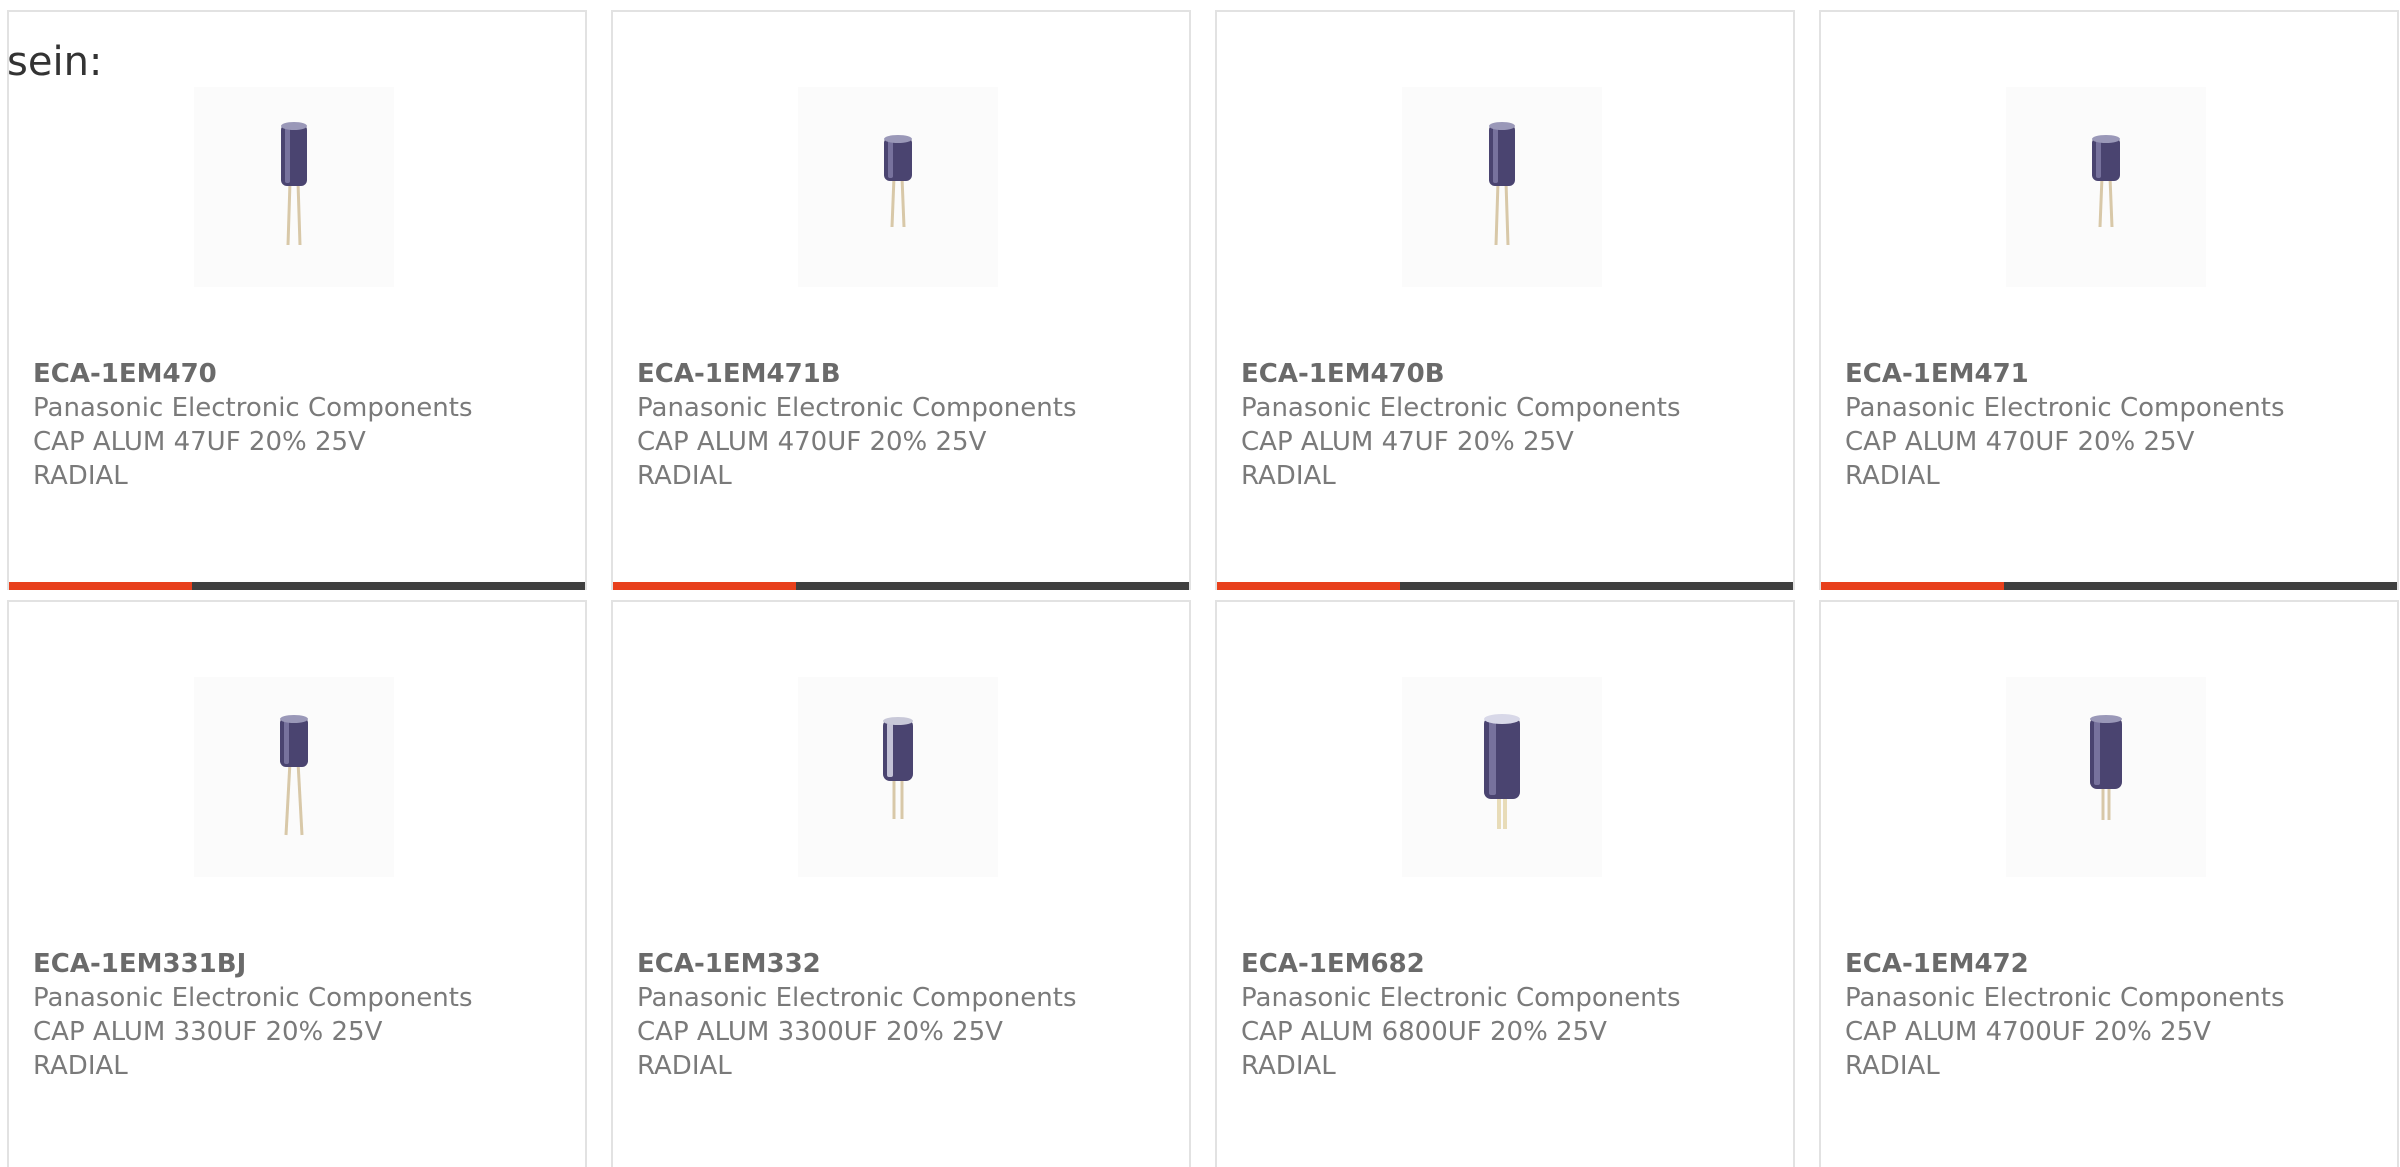 The image size is (2400, 1167). I want to click on part-number-link: ECA-1EM471, so click(2110, 374).